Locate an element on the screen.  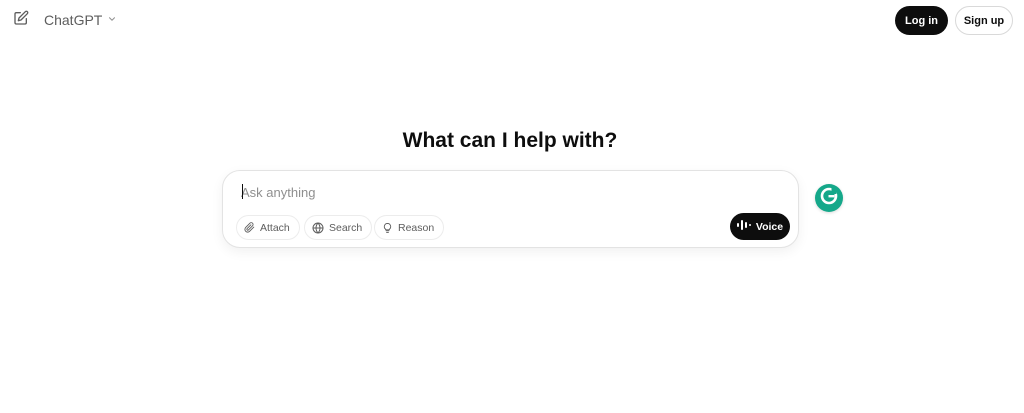
signup-button: Sign up is located at coordinates (984, 20).